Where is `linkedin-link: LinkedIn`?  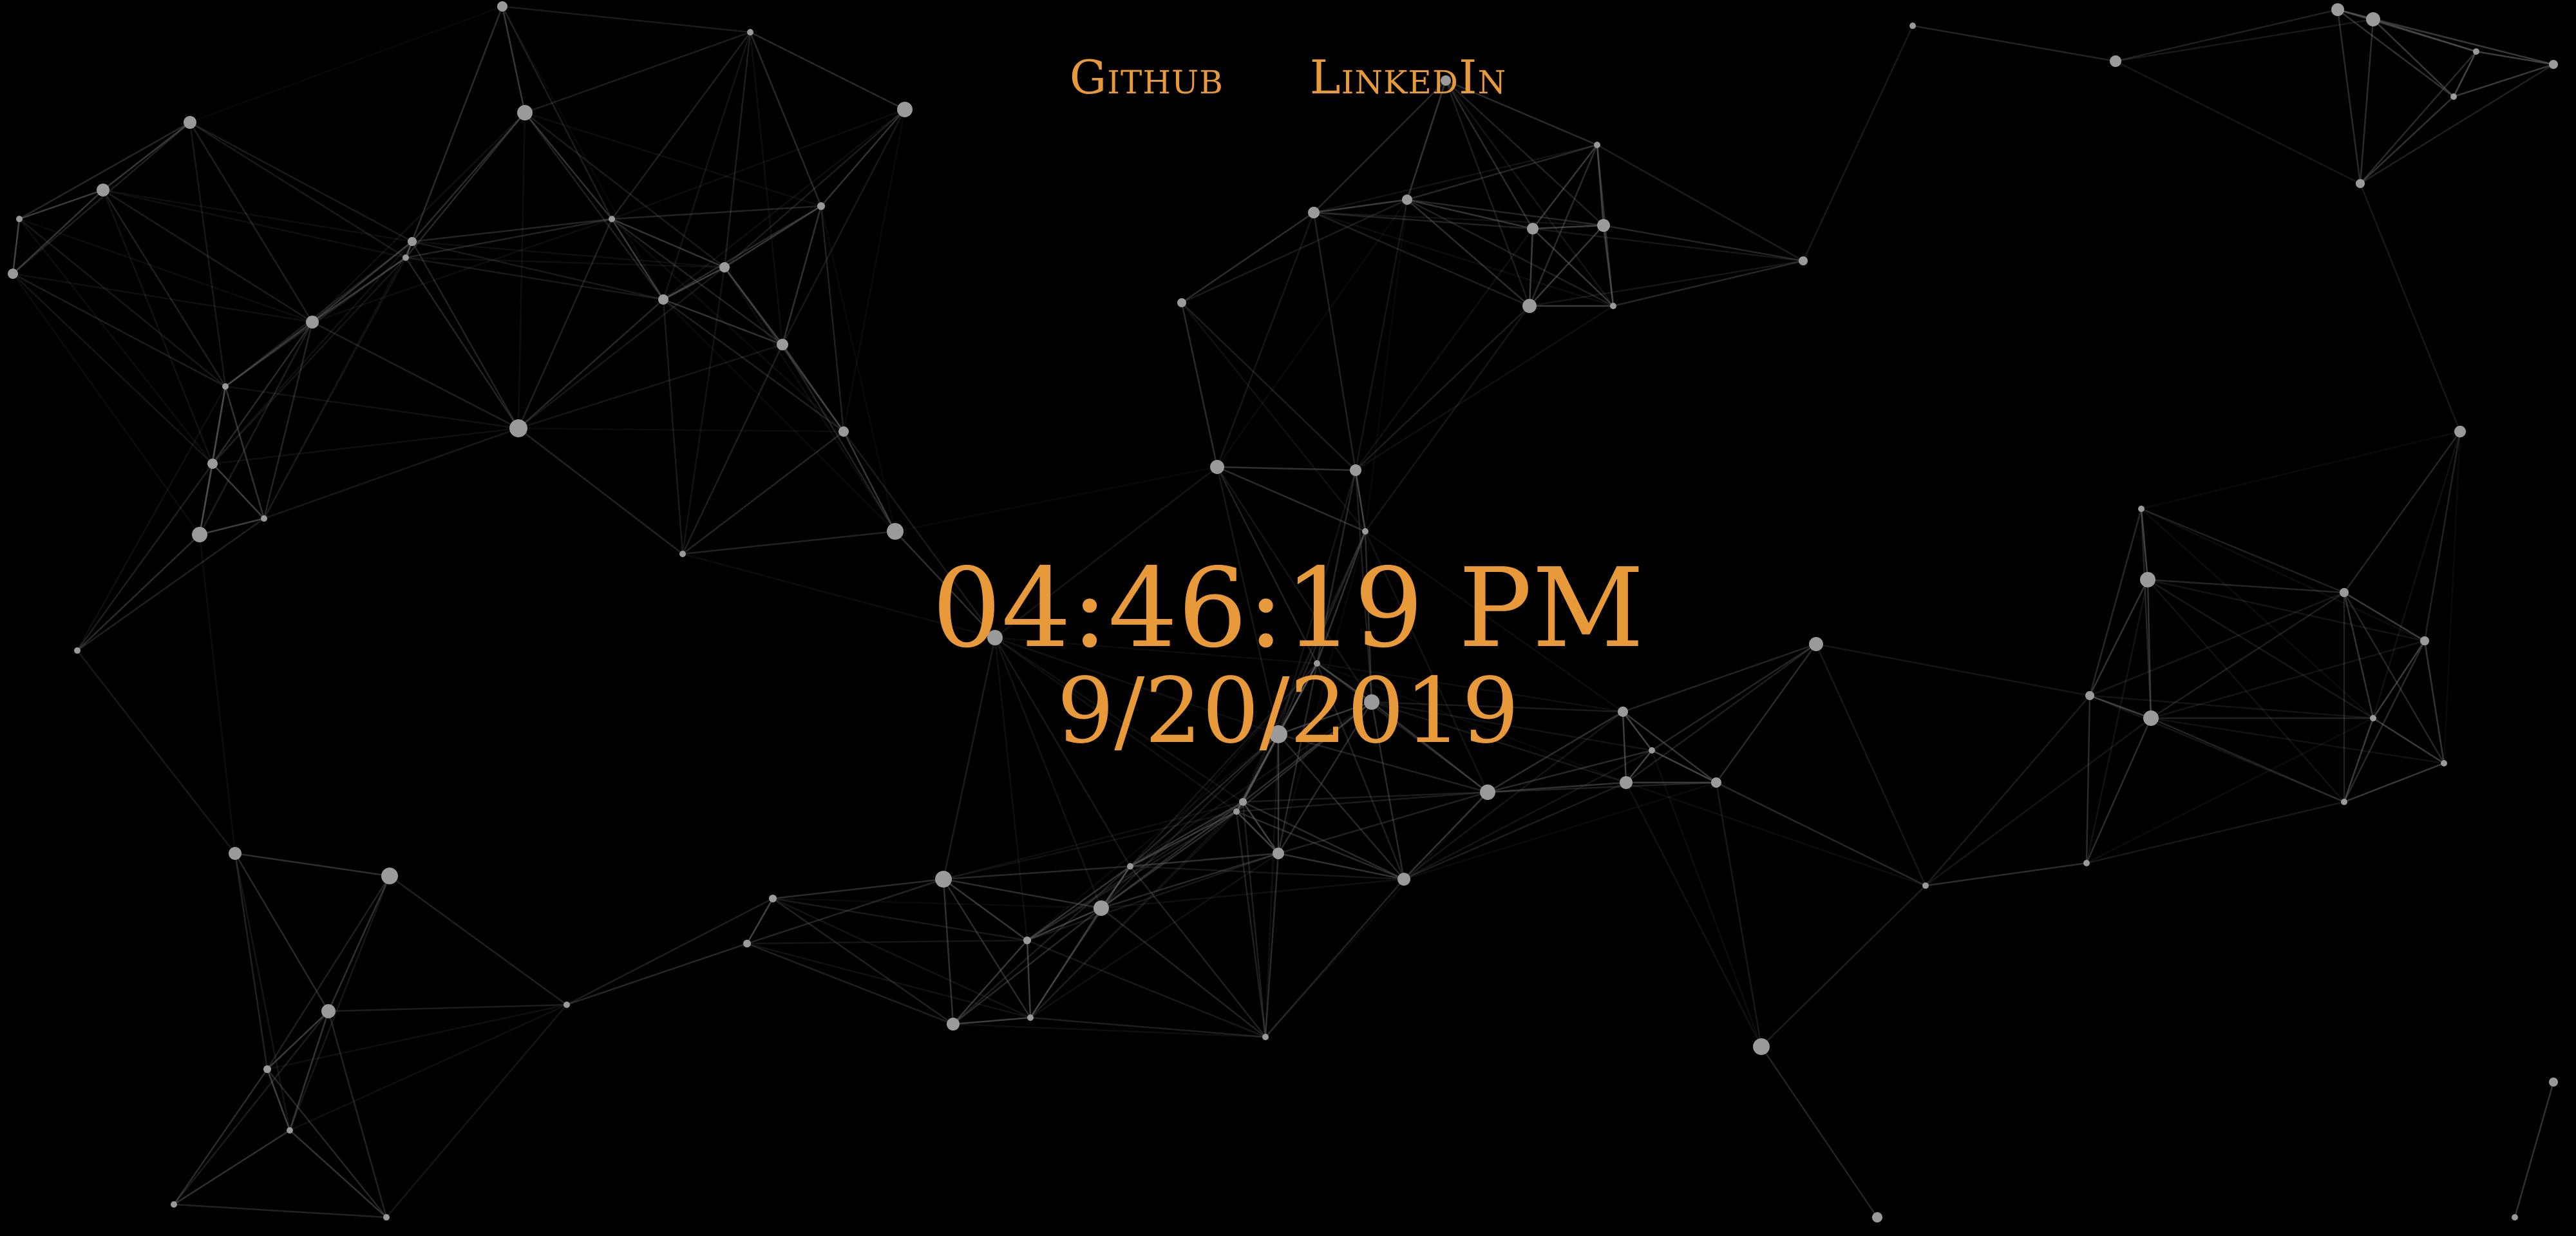
linkedin-link: LinkedIn is located at coordinates (1408, 77).